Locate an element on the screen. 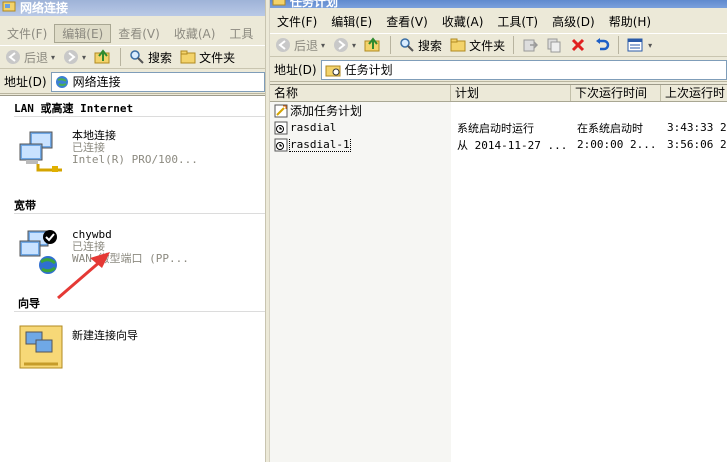  list-header: 名称 计划 下次运行时间 上次运行时 is located at coordinates (498, 93).